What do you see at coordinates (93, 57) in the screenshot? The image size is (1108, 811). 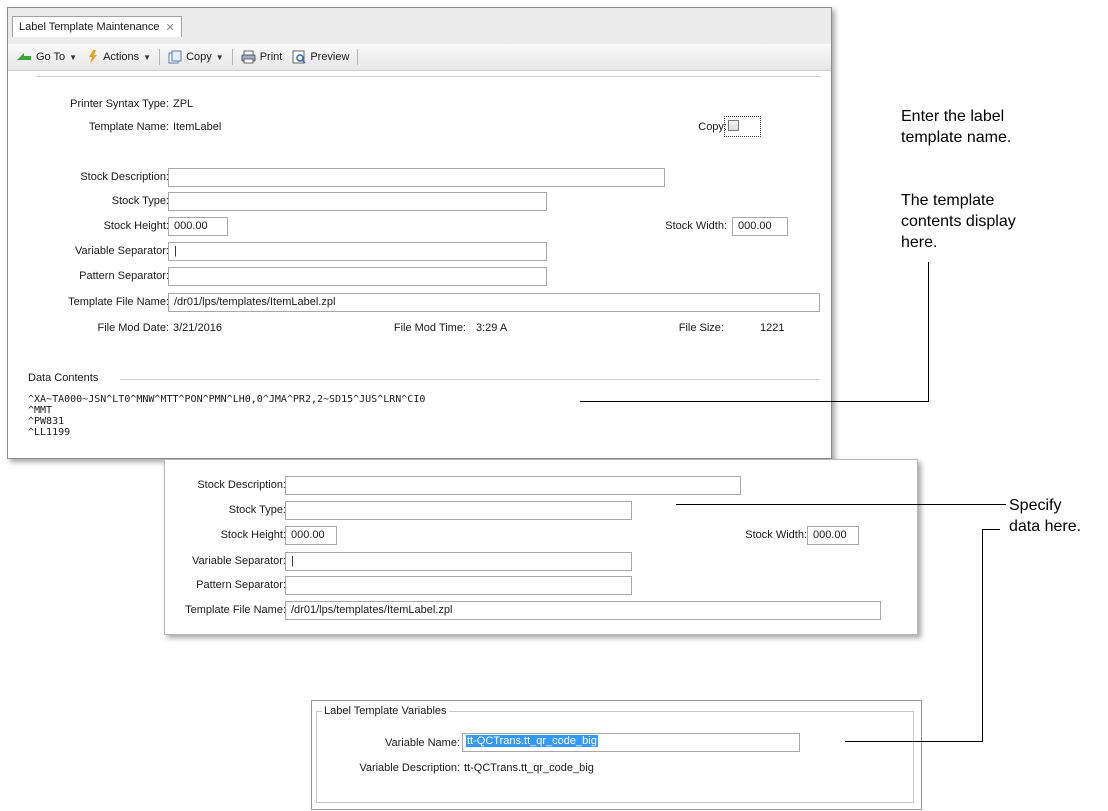 I see `actions-lightning-icon` at bounding box center [93, 57].